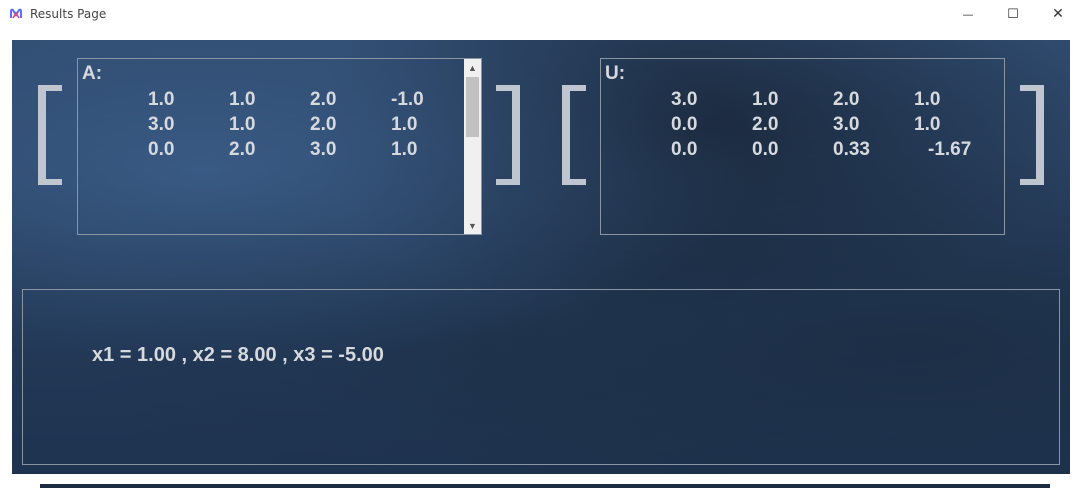  I want to click on matrix-u-right-bracket, so click(1032, 135).